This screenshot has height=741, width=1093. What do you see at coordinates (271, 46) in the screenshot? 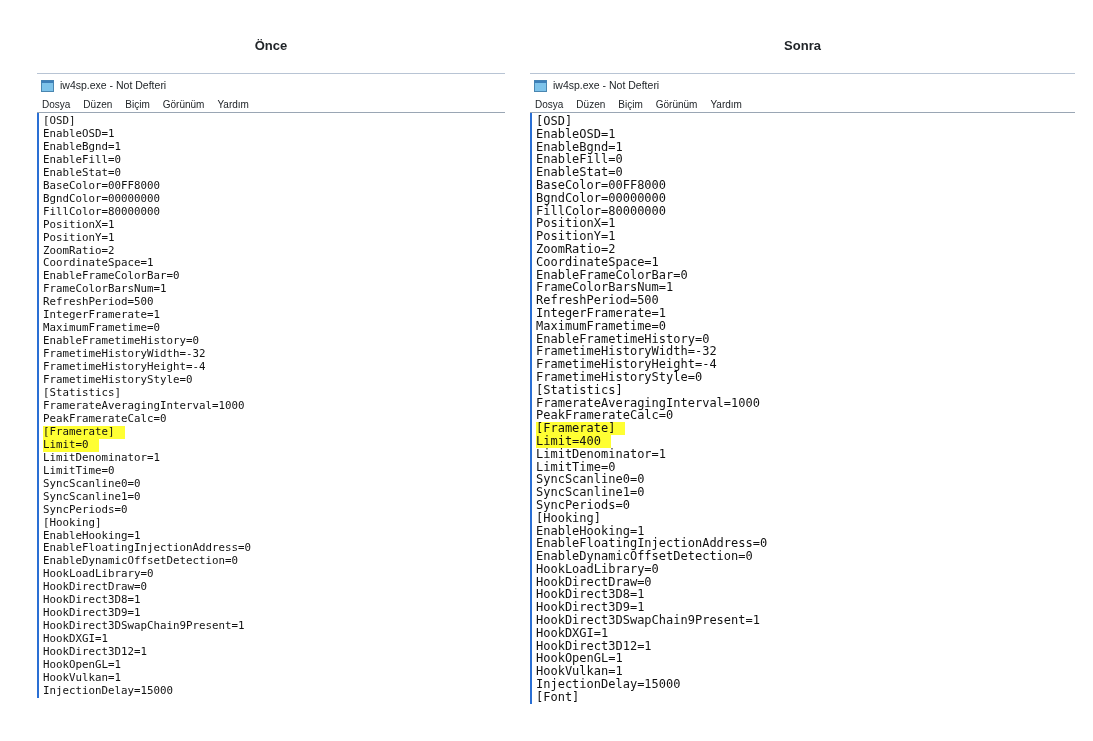
I see `panel-heading: Önce` at bounding box center [271, 46].